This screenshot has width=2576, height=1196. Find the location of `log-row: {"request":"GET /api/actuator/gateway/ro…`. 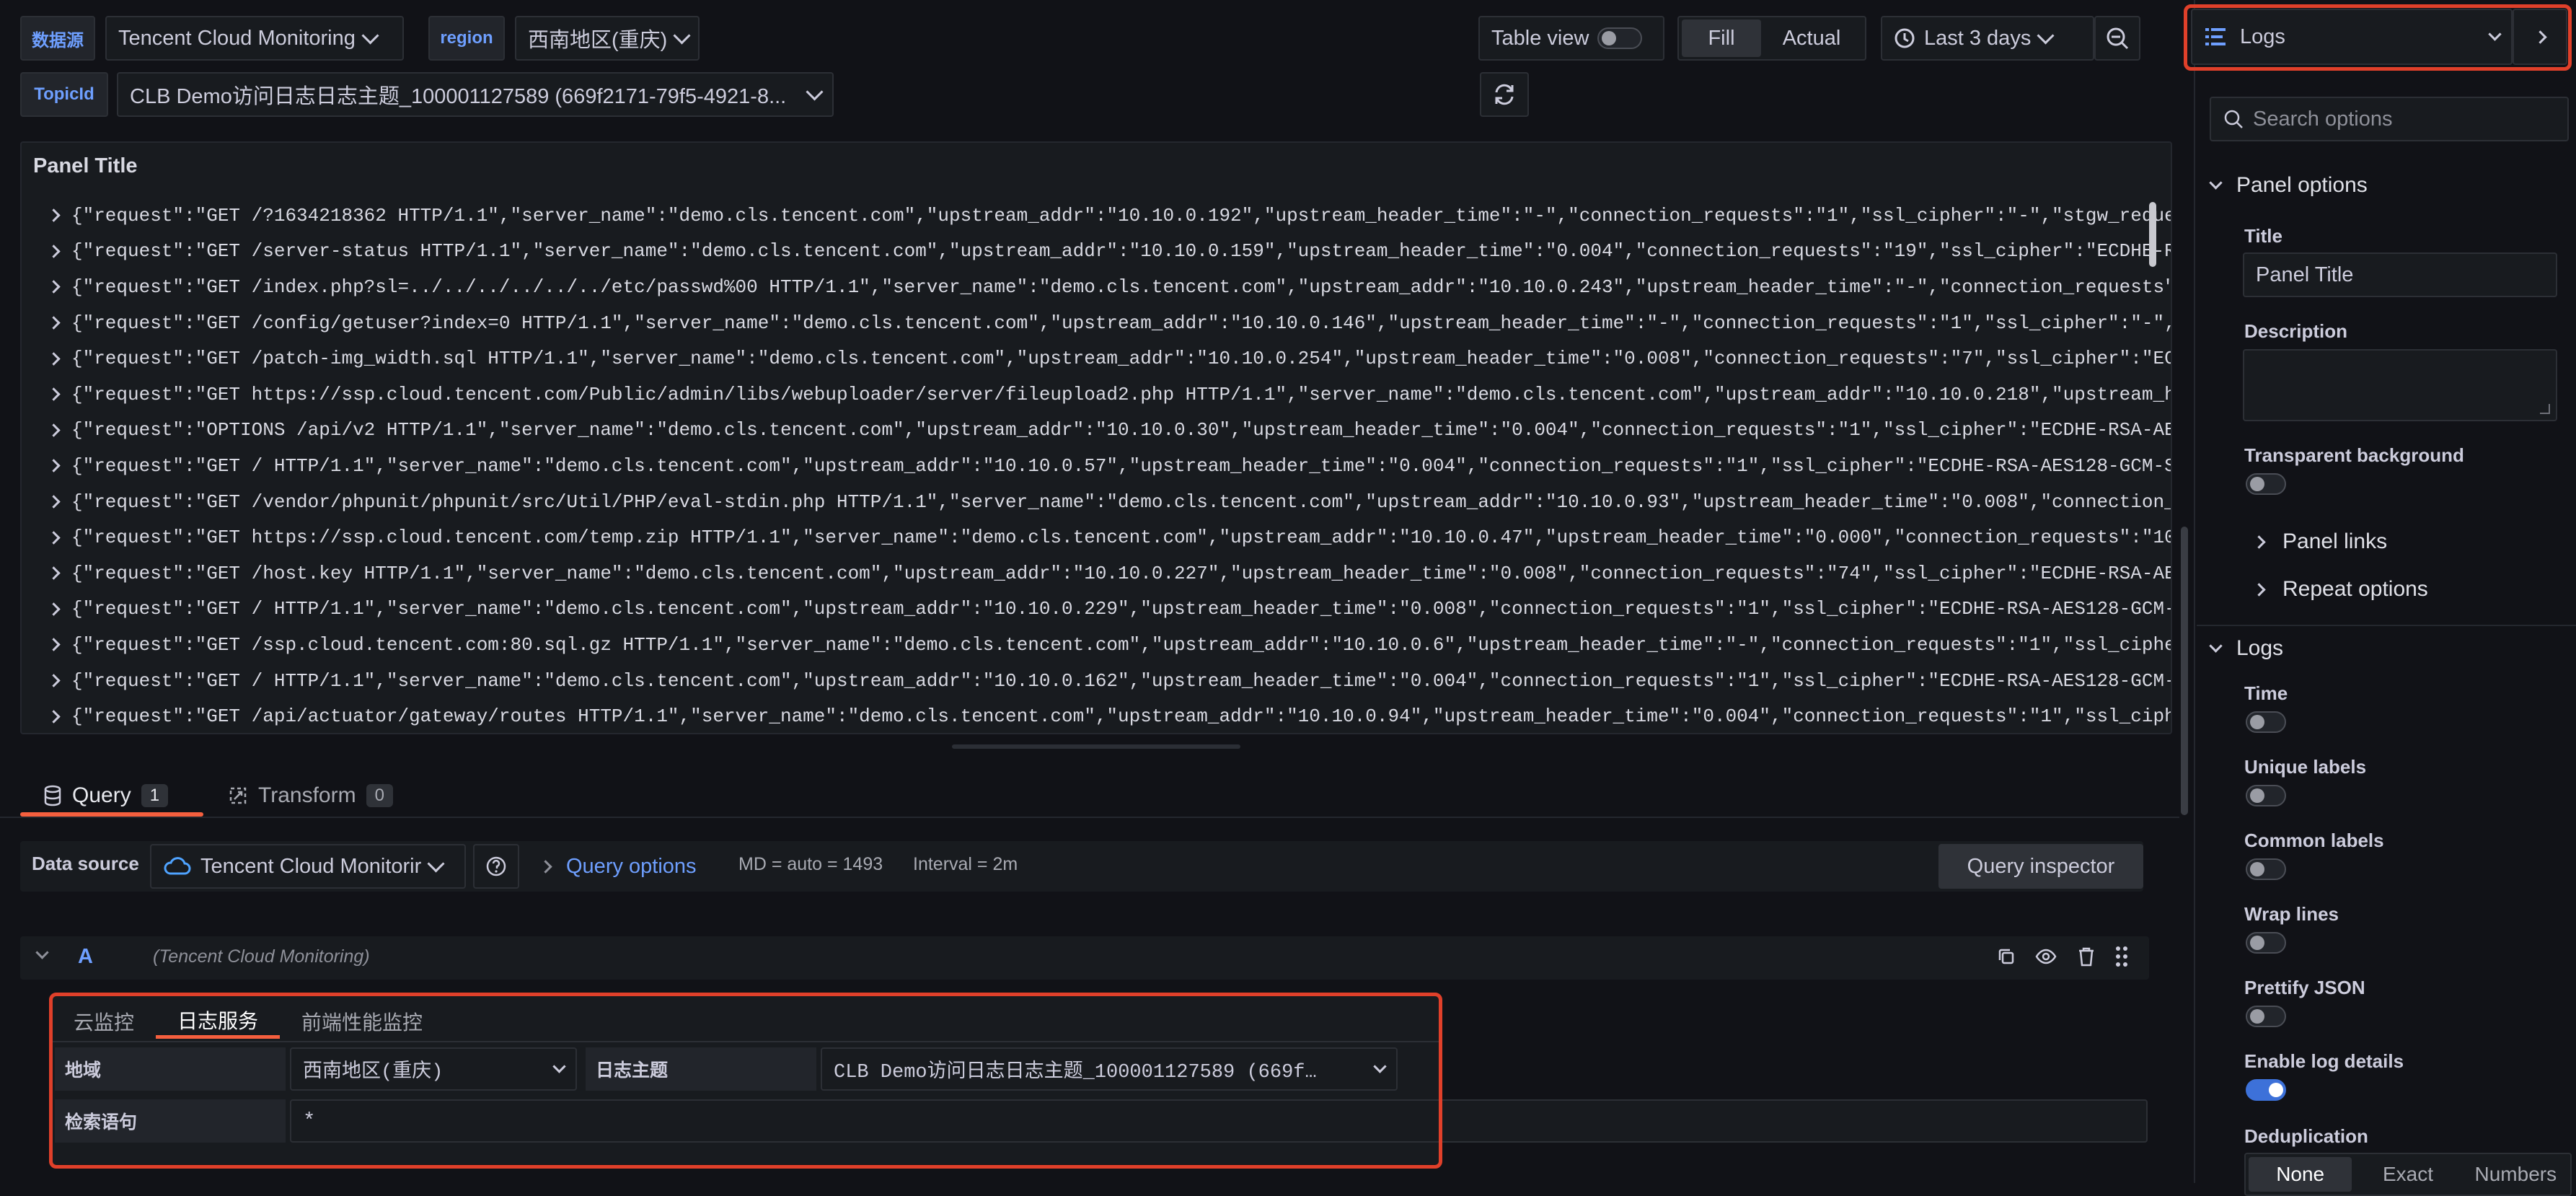

log-row: {"request":"GET /api/actuator/gateway/ro… is located at coordinates (1107, 715).